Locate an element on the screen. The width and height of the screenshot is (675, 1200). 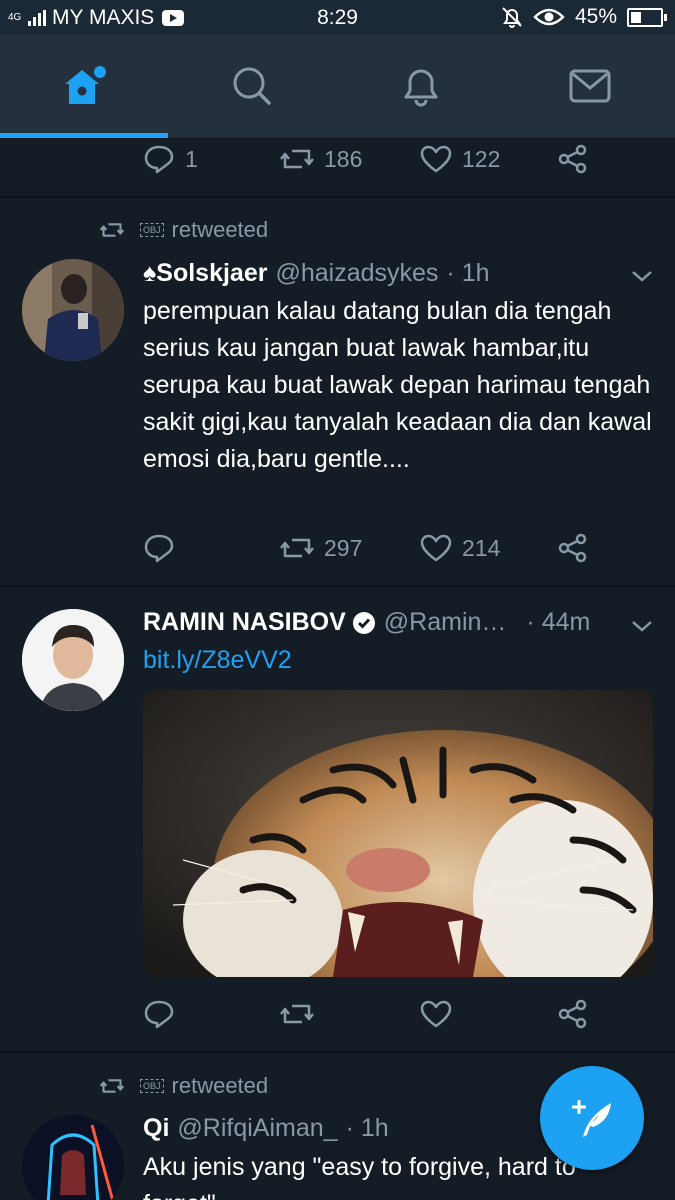
tab-messages is located at coordinates (590, 86).